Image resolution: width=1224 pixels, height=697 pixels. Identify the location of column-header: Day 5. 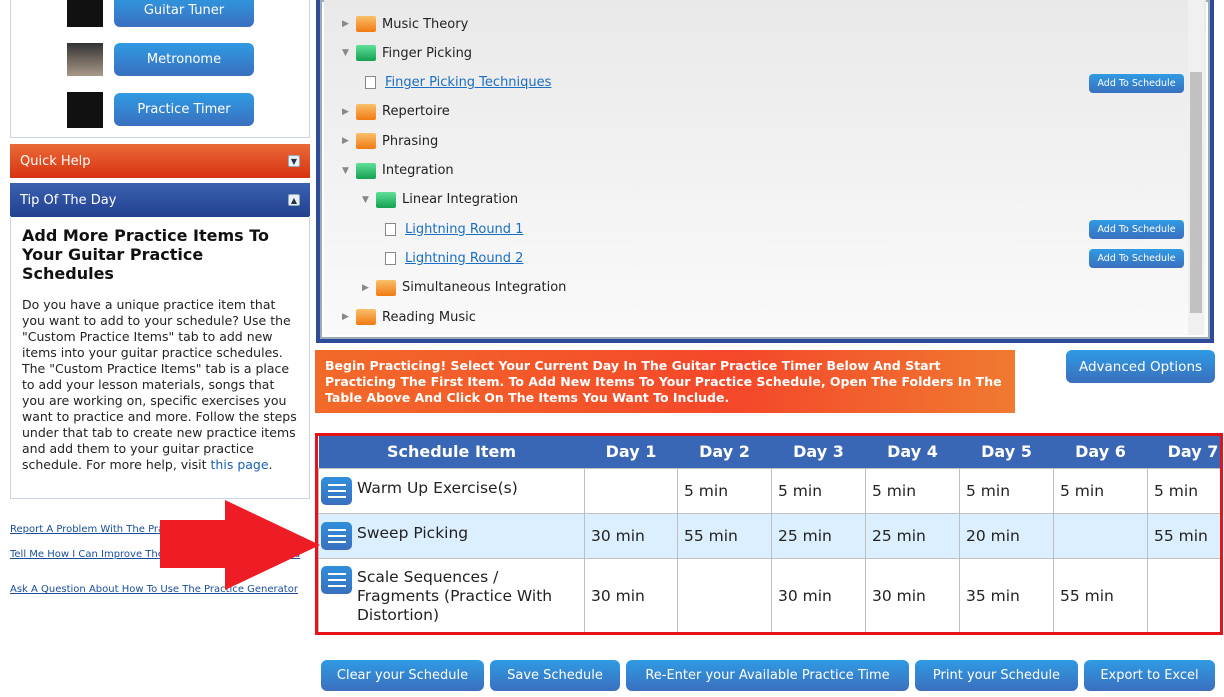
(1006, 452).